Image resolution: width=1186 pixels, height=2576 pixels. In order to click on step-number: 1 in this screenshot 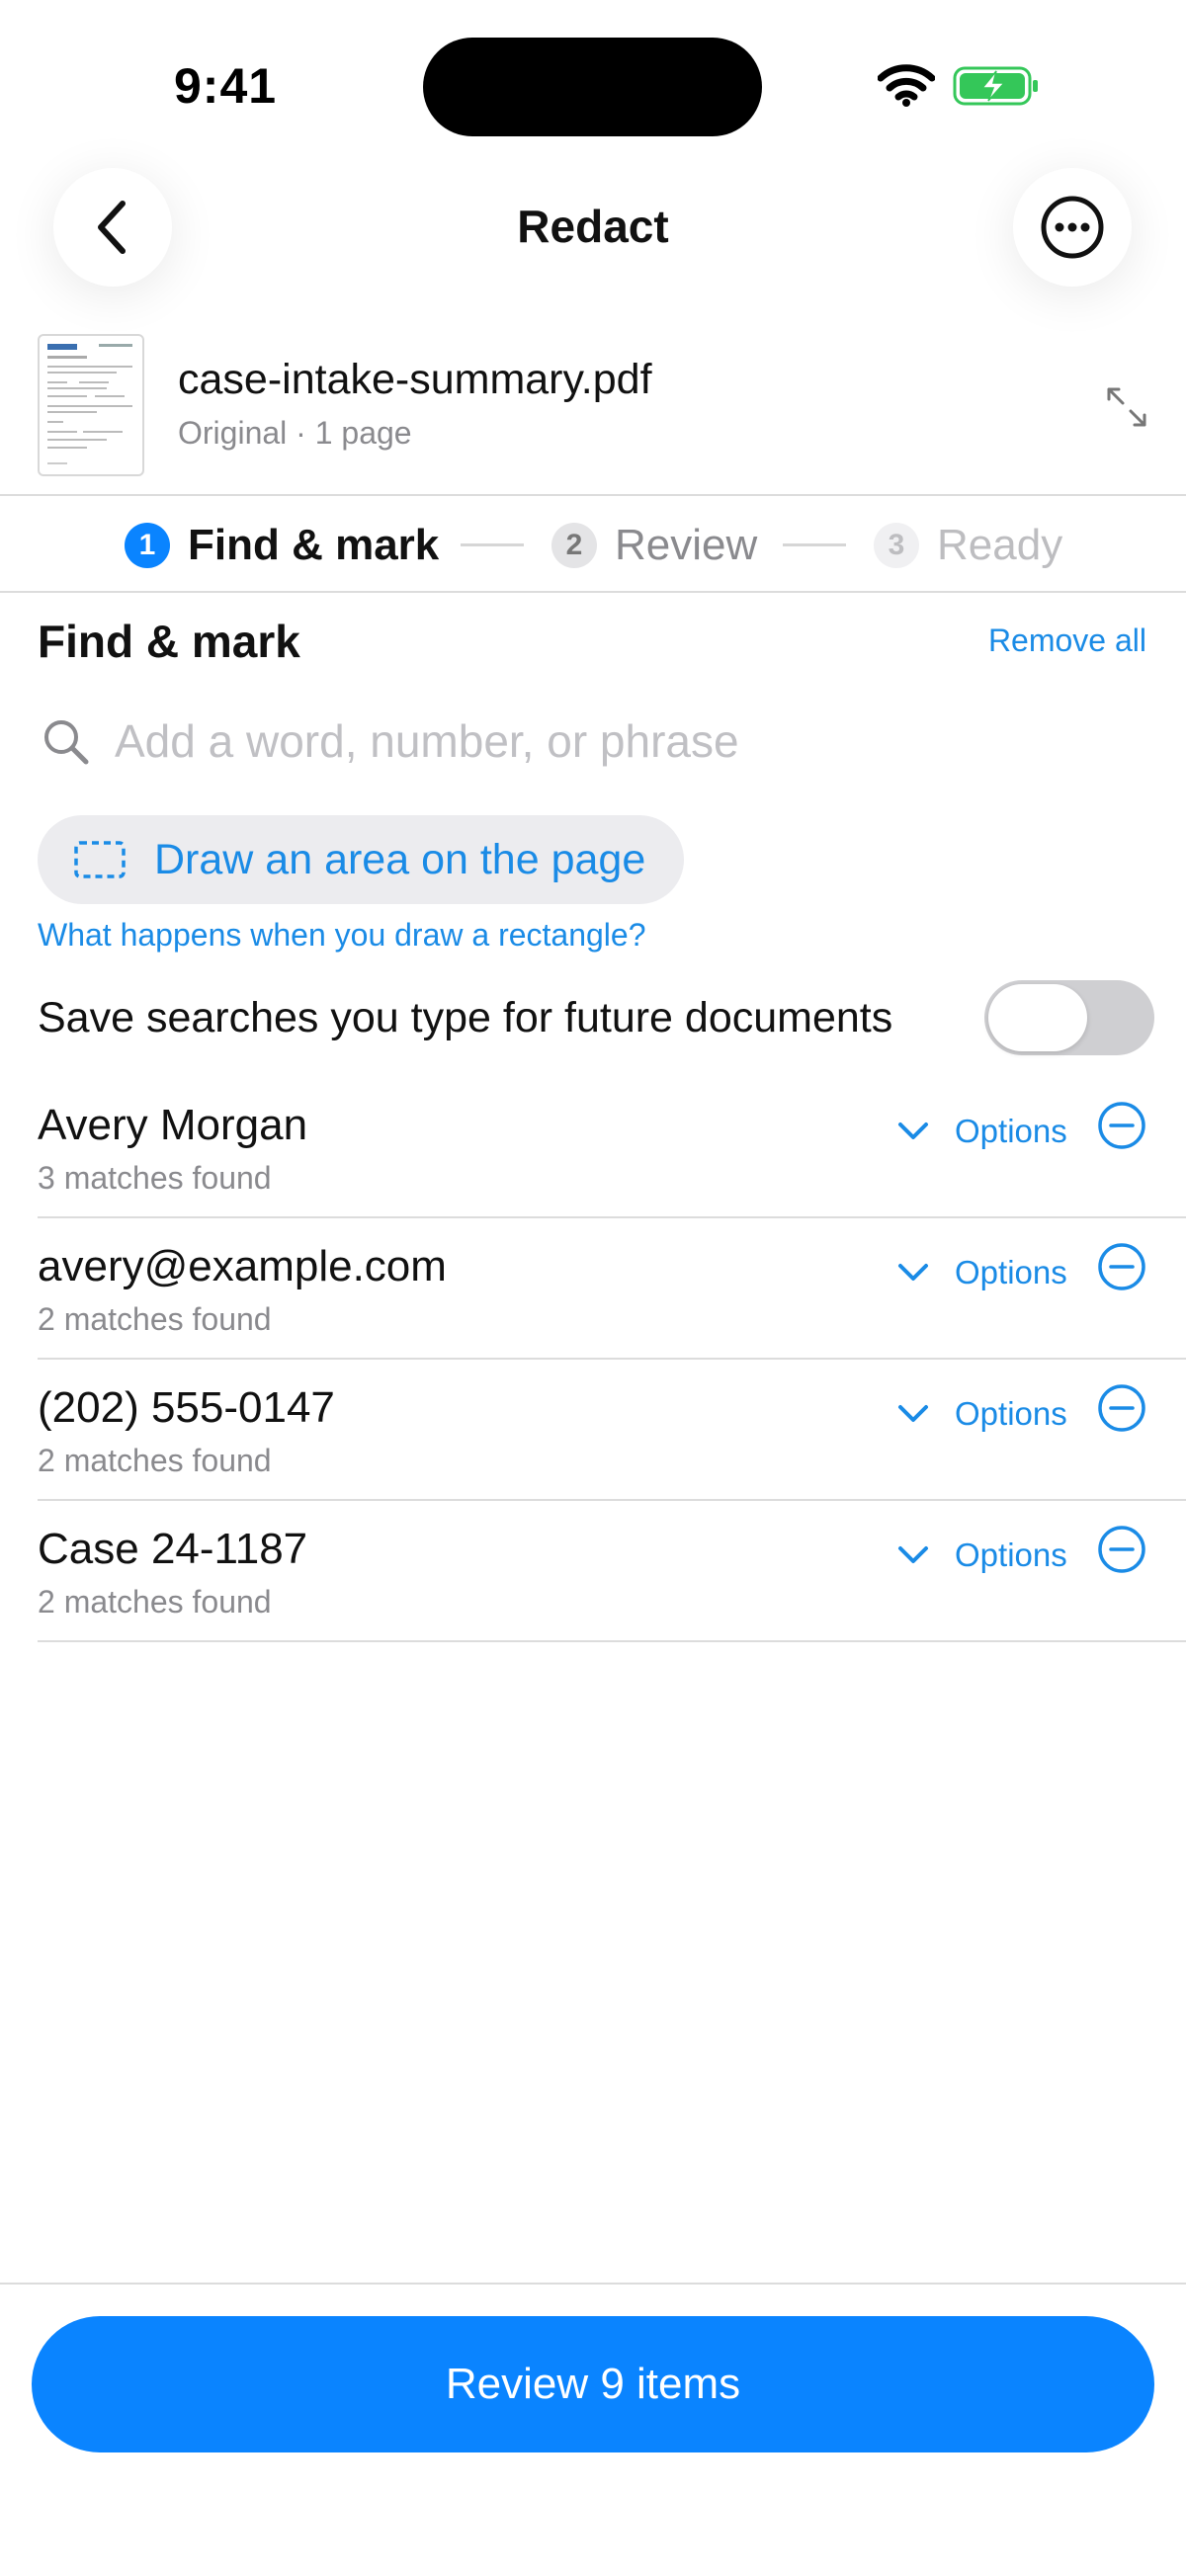, I will do `click(147, 545)`.